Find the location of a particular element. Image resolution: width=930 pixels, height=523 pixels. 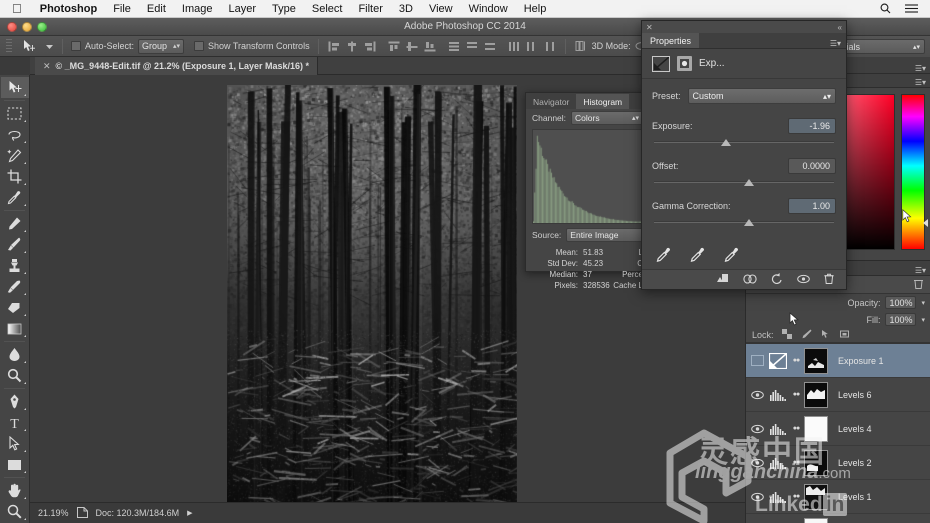

tool-type: T is located at coordinates (15, 422).